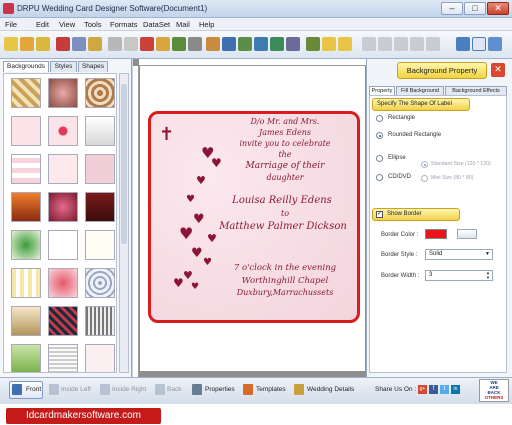  Describe the element at coordinates (330, 389) in the screenshot. I see `wedding-details-button: Wedding Details` at that location.